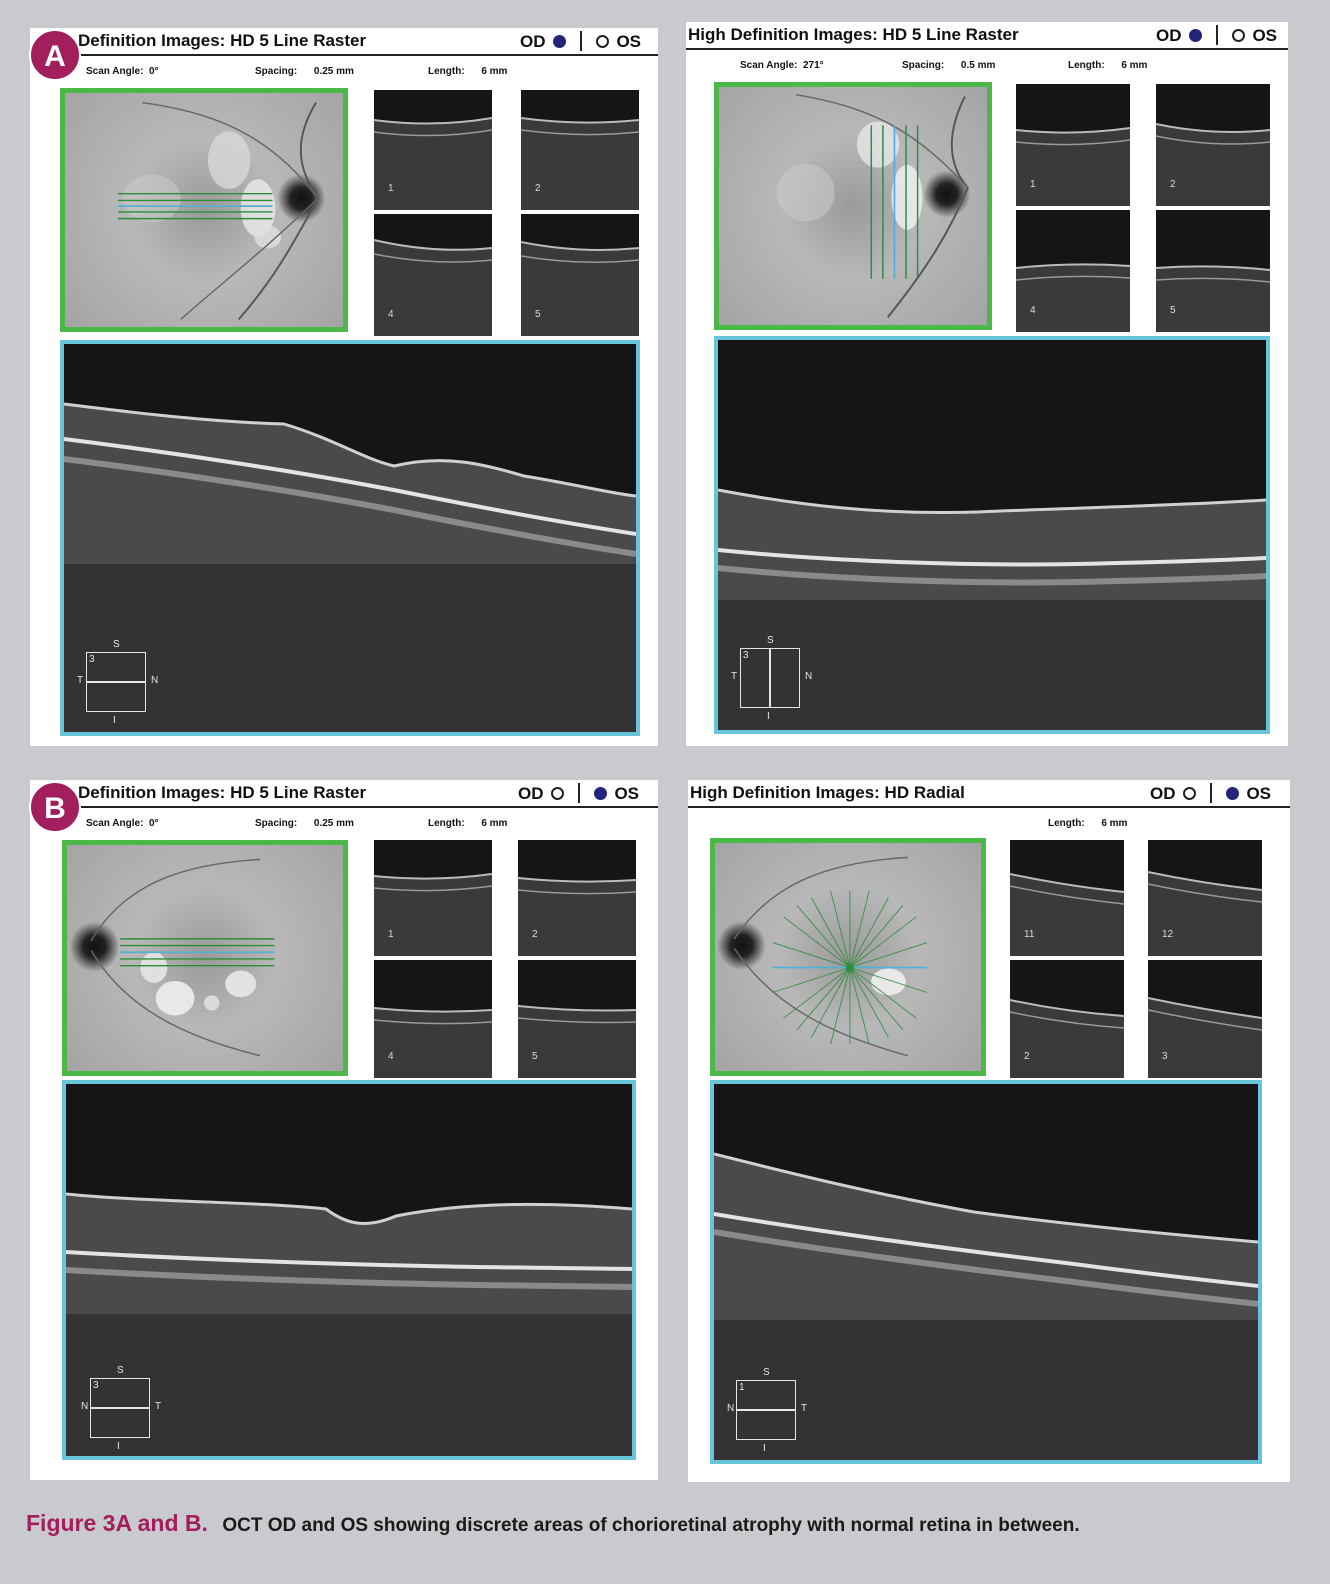 This screenshot has height=1584, width=1330. I want to click on scan-angle-label: Scan Angle:, so click(115, 823).